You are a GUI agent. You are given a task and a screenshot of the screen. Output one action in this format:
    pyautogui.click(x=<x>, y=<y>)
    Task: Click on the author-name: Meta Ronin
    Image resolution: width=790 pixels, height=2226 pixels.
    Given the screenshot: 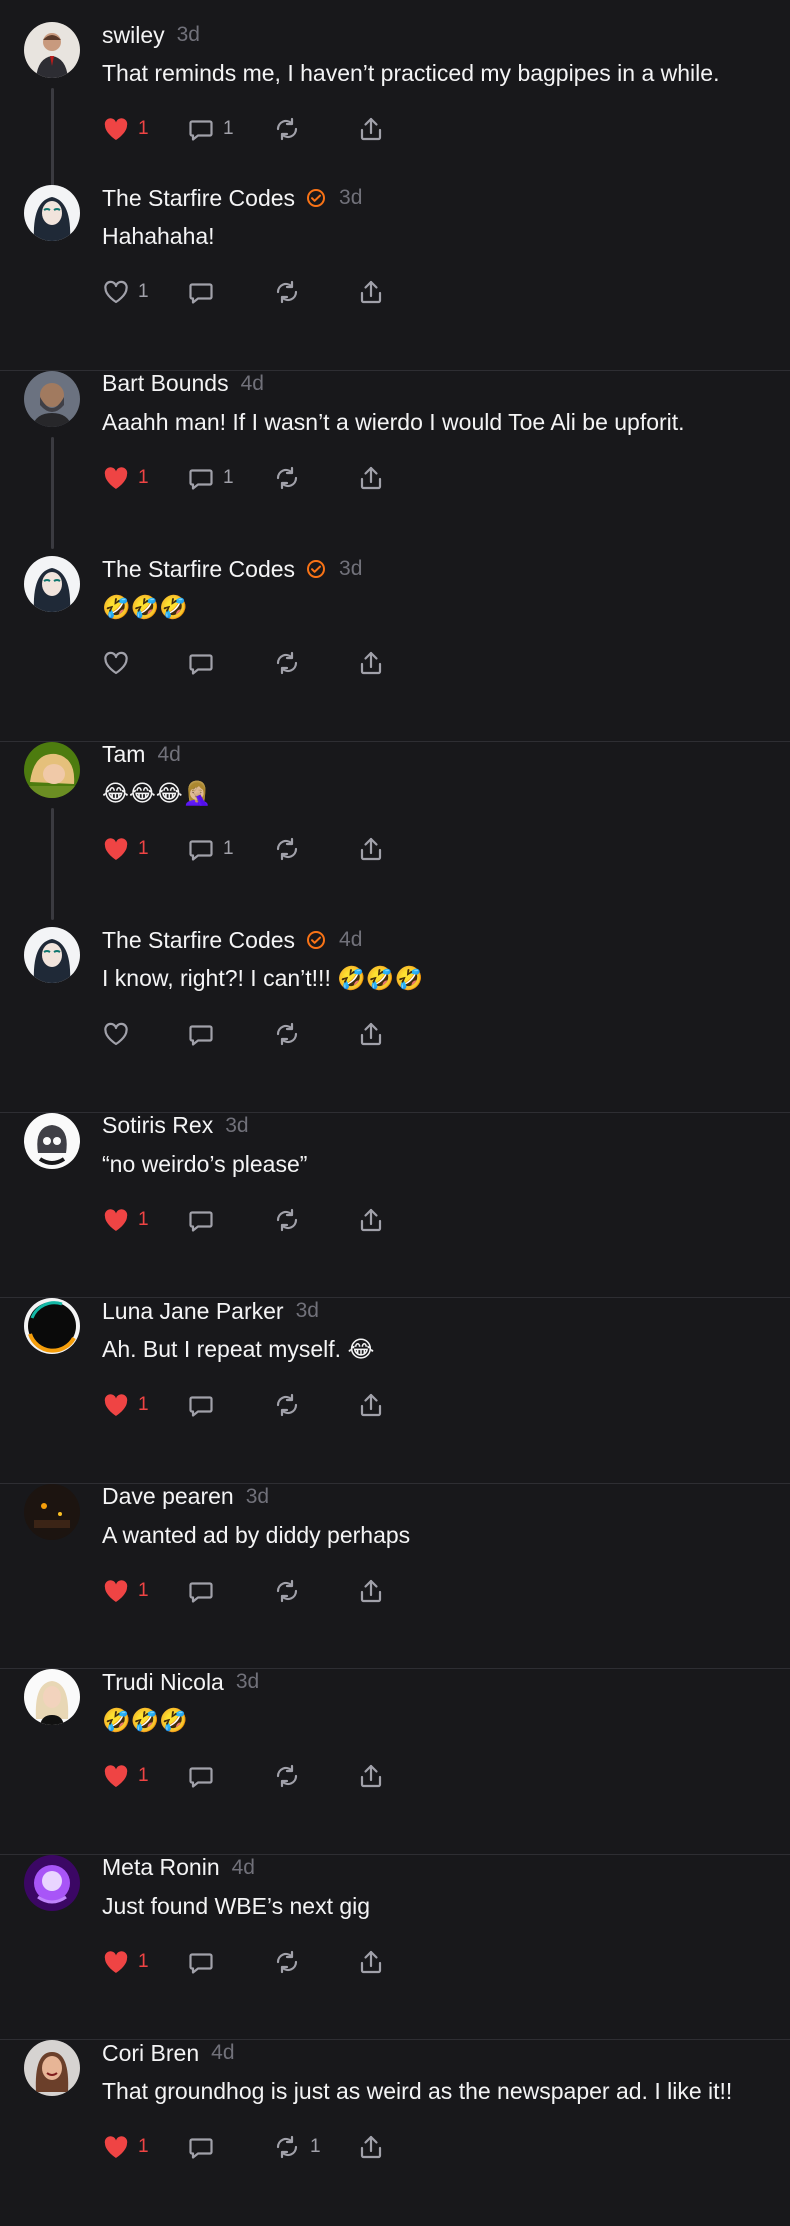 What is the action you would take?
    pyautogui.click(x=161, y=1867)
    